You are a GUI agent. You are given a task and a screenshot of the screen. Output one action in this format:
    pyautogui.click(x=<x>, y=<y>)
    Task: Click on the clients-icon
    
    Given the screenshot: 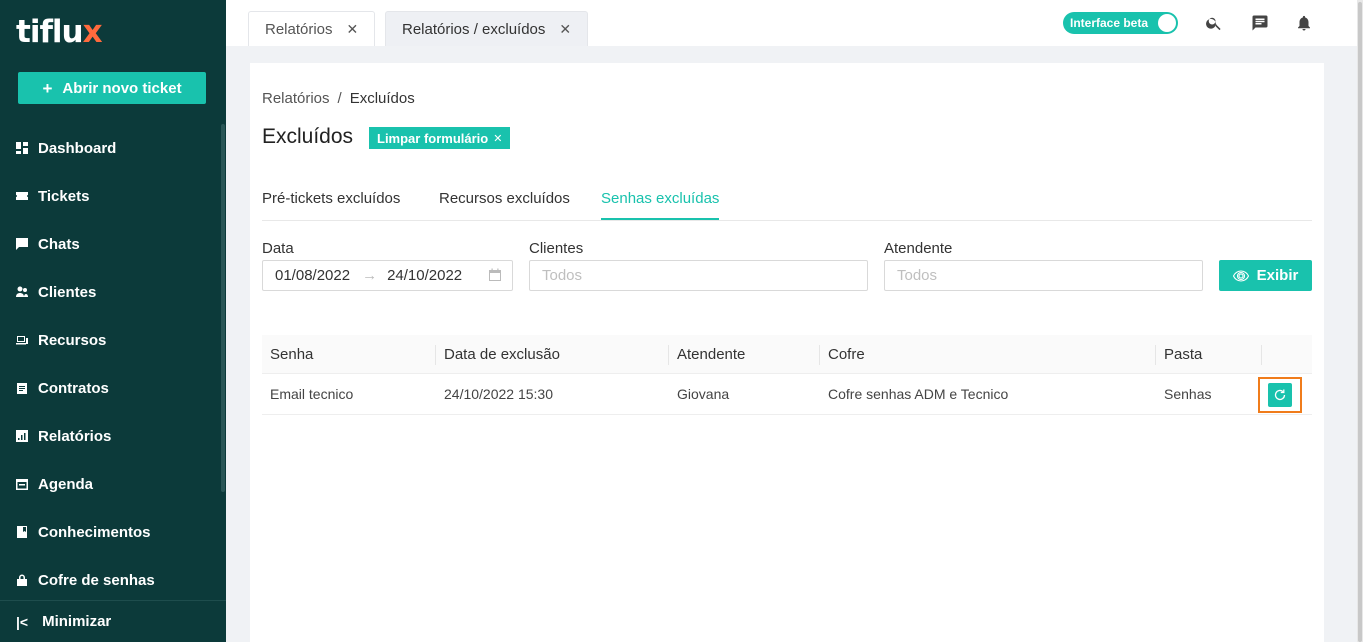 What is the action you would take?
    pyautogui.click(x=22, y=292)
    